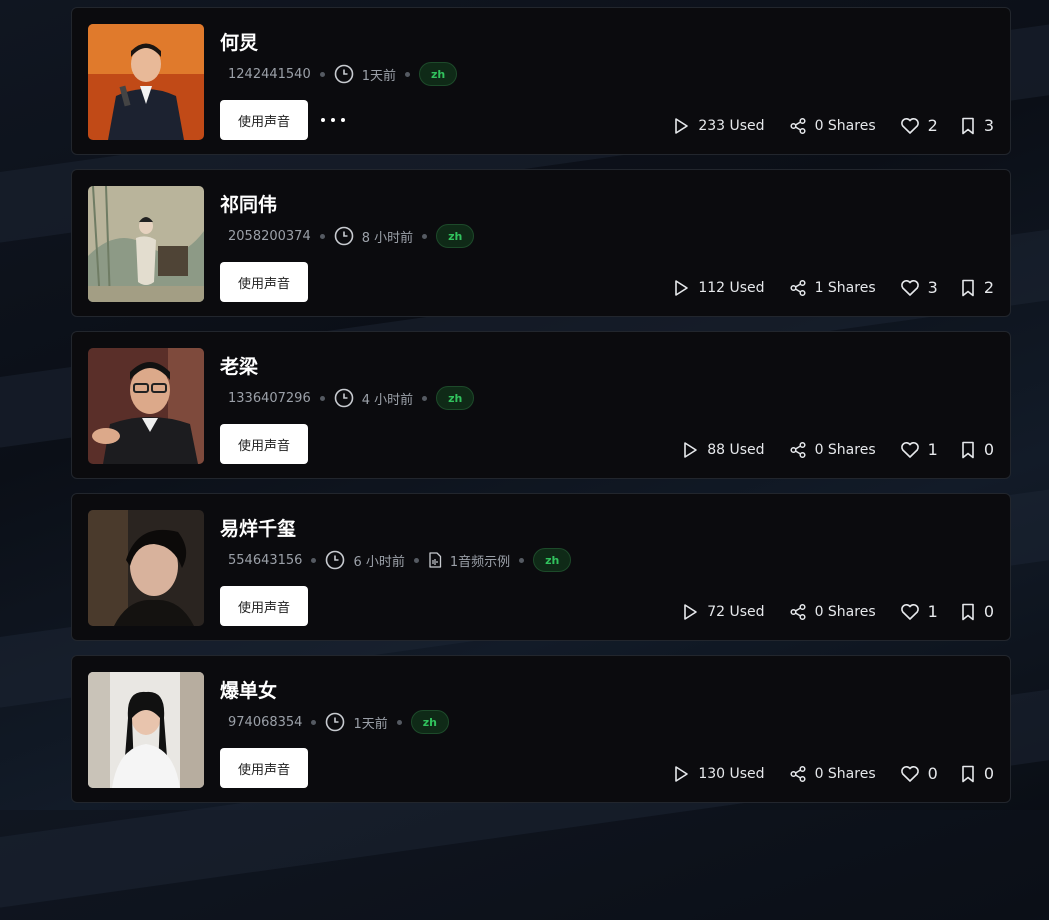 This screenshot has width=1049, height=920. What do you see at coordinates (731, 125) in the screenshot?
I see `used-label: 233 Used` at bounding box center [731, 125].